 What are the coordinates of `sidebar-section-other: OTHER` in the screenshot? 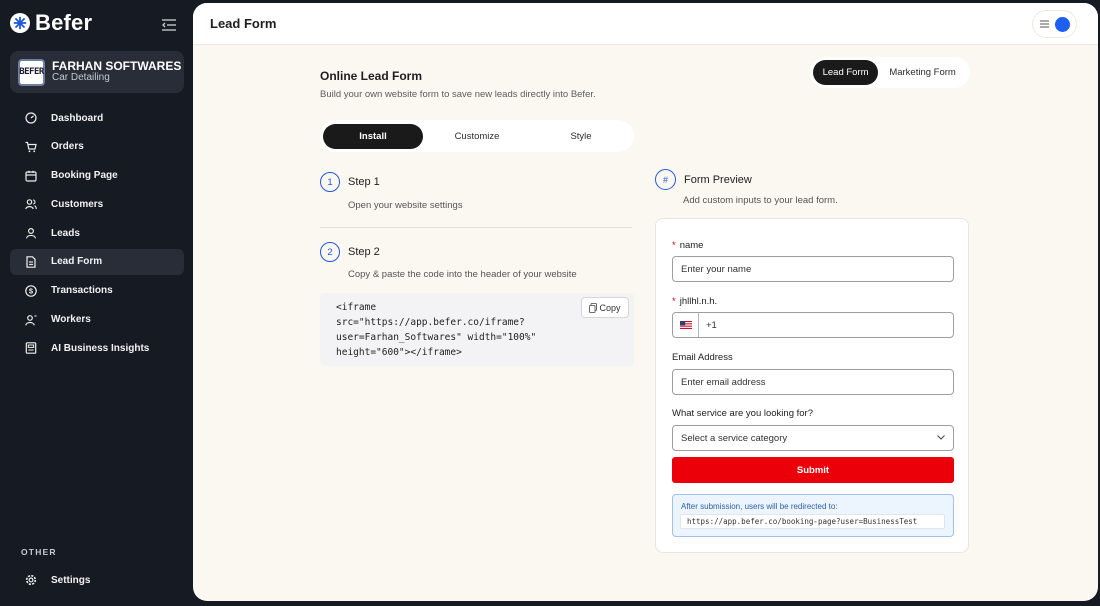 It's located at (39, 552).